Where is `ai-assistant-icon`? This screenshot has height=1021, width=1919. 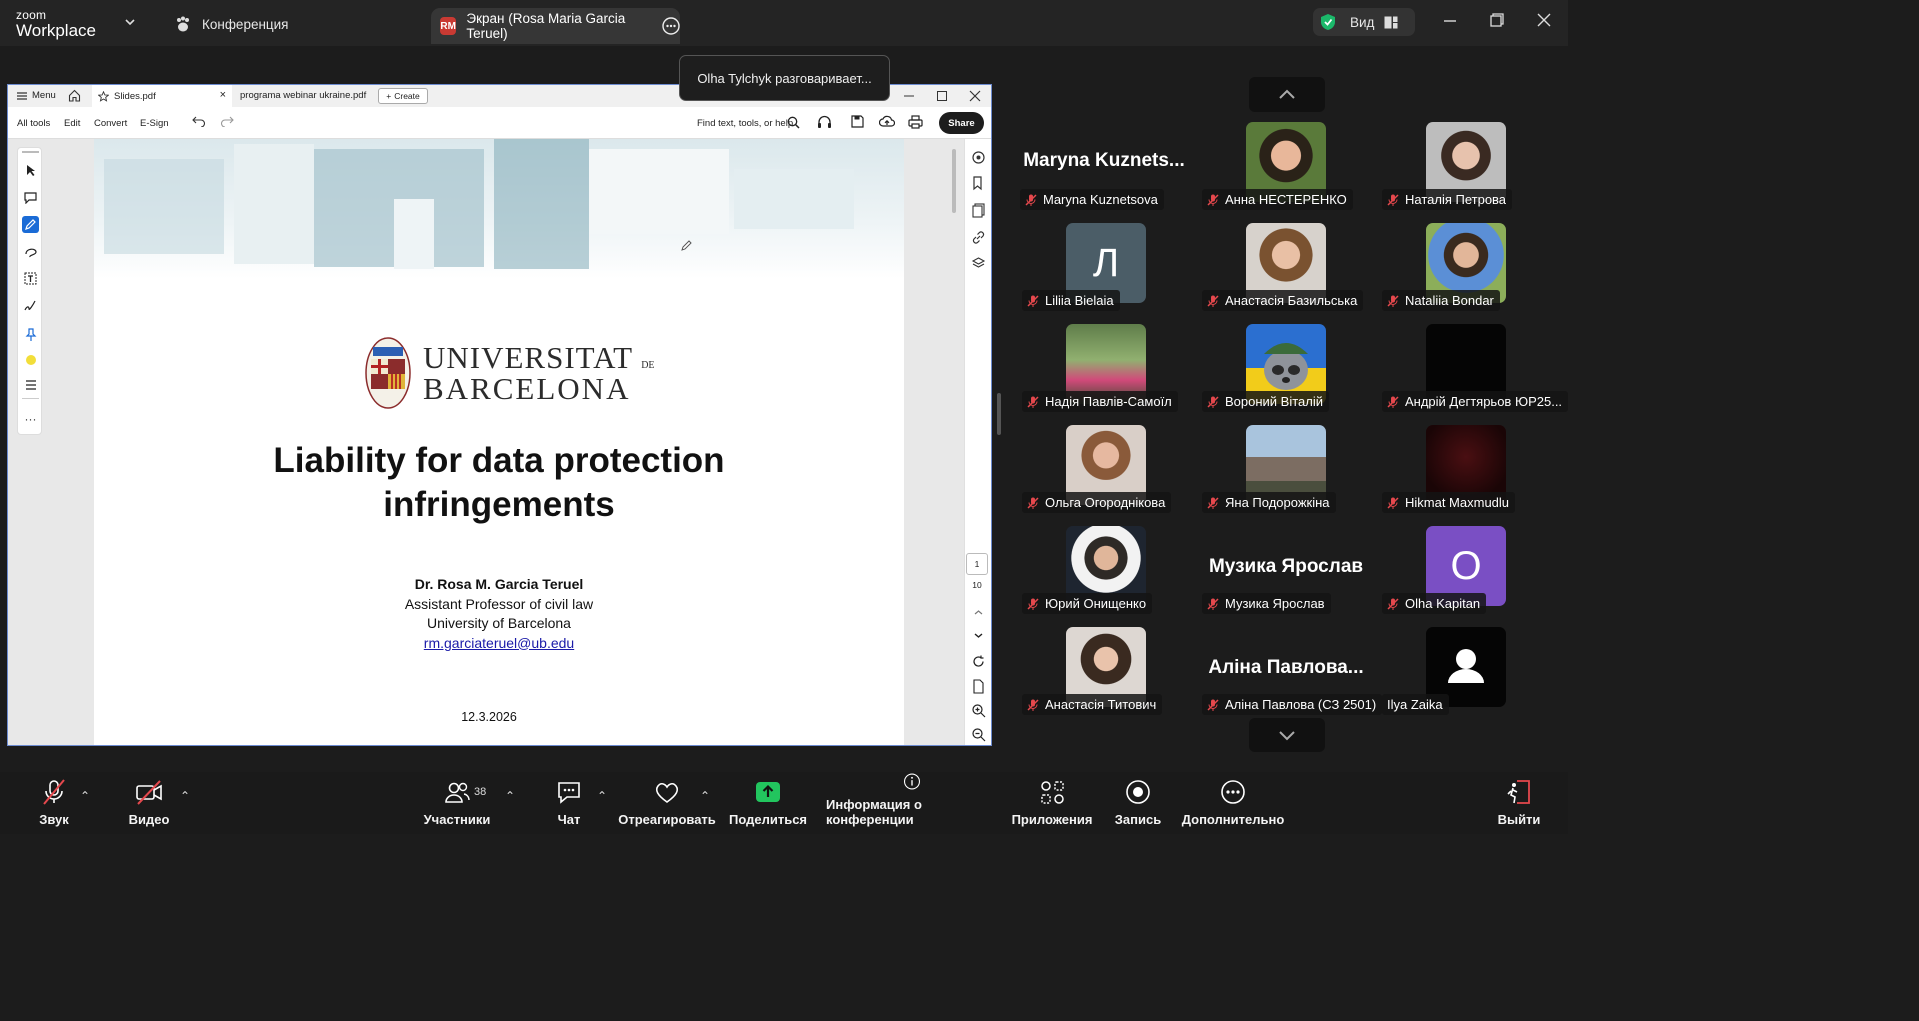
ai-assistant-icon is located at coordinates (978, 157).